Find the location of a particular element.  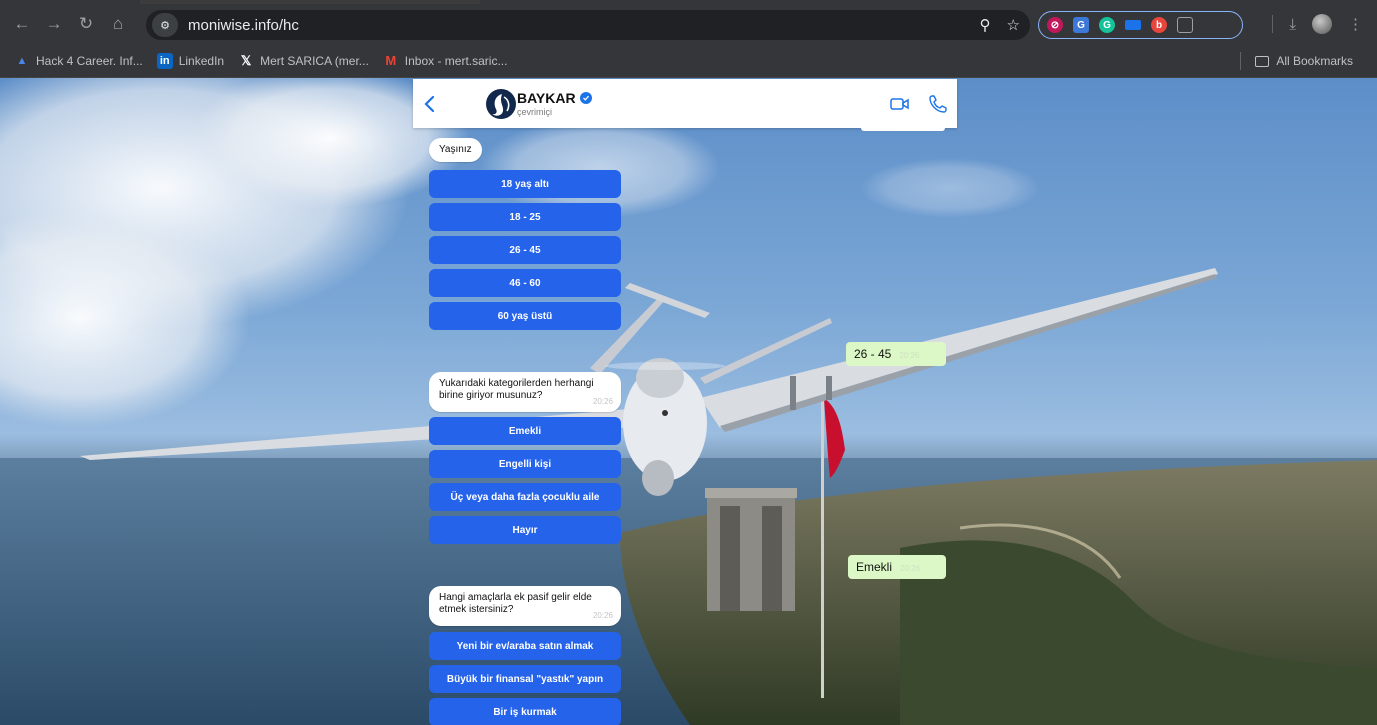

bitdefender-extension-icon: b is located at coordinates (1159, 25).